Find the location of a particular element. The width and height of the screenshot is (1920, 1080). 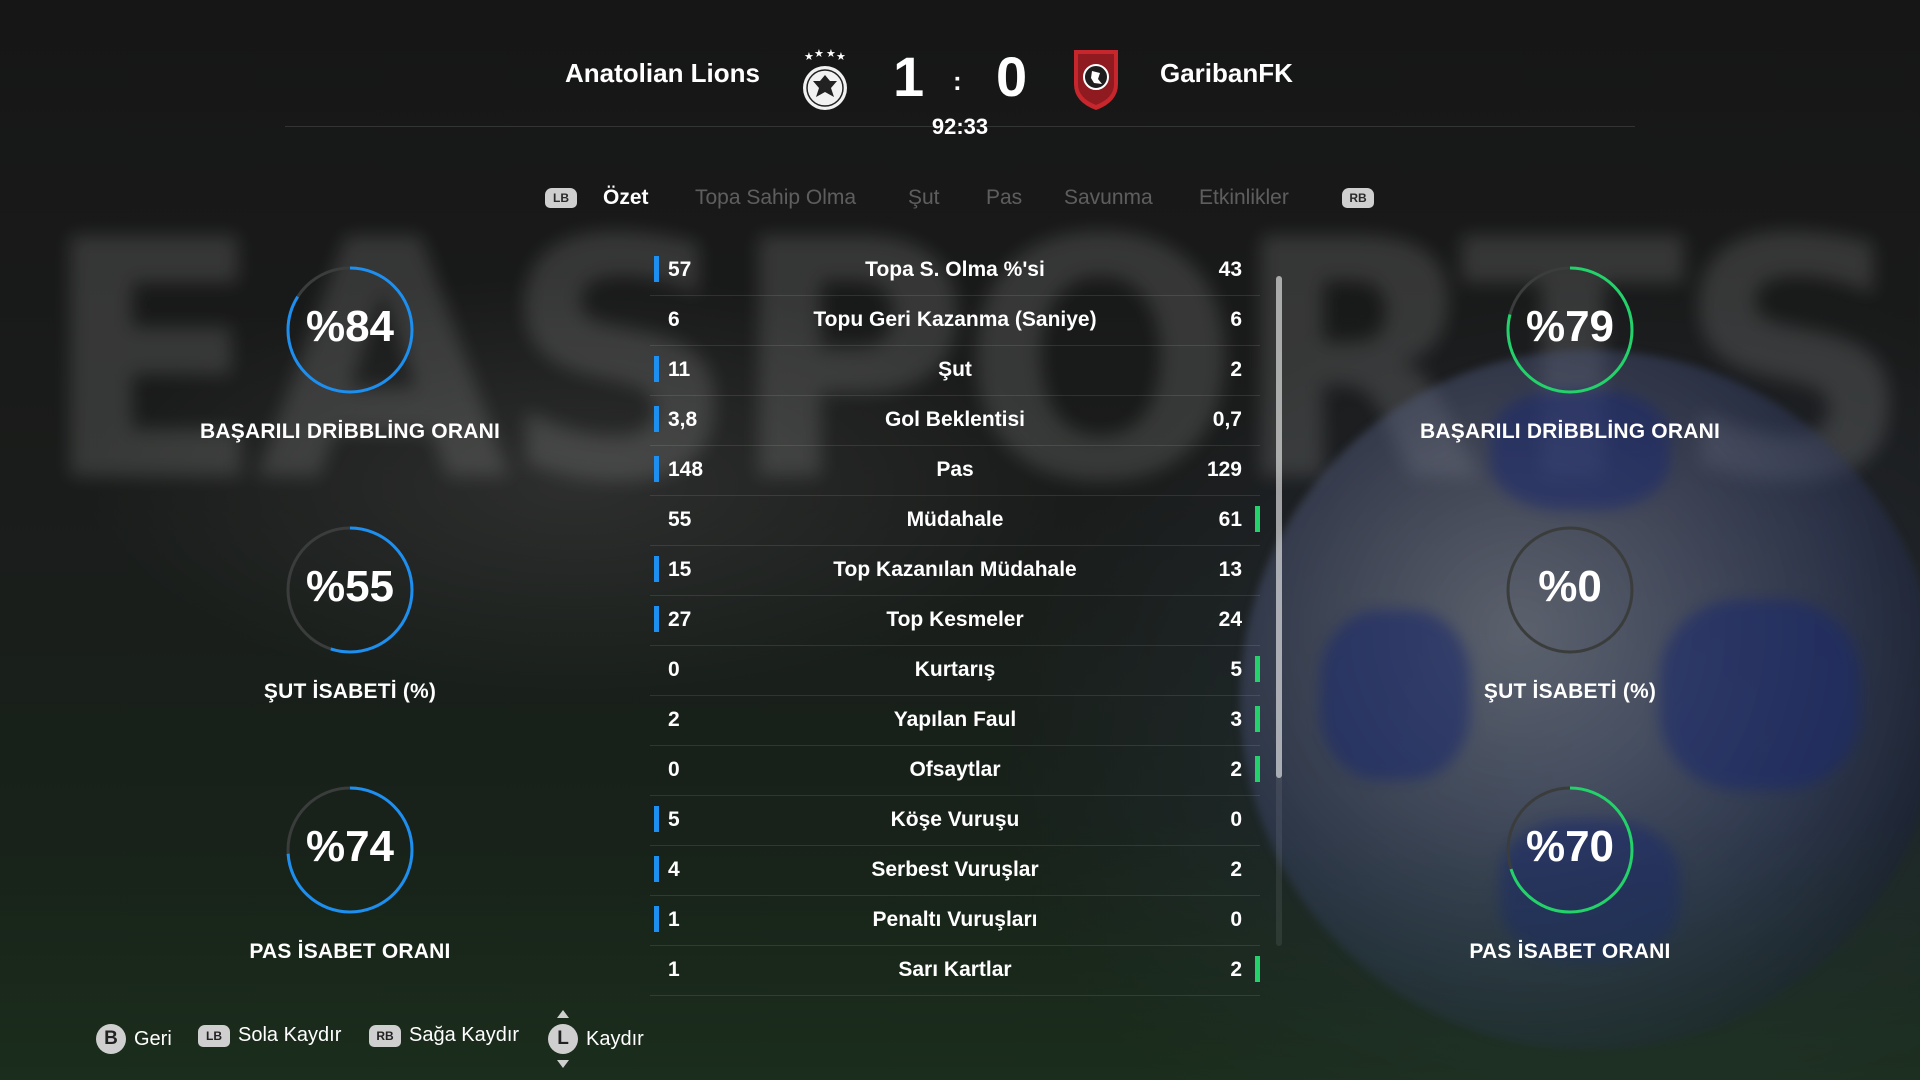

stat-row: 57 Topa S. Olma %'si 43 is located at coordinates (955, 271).